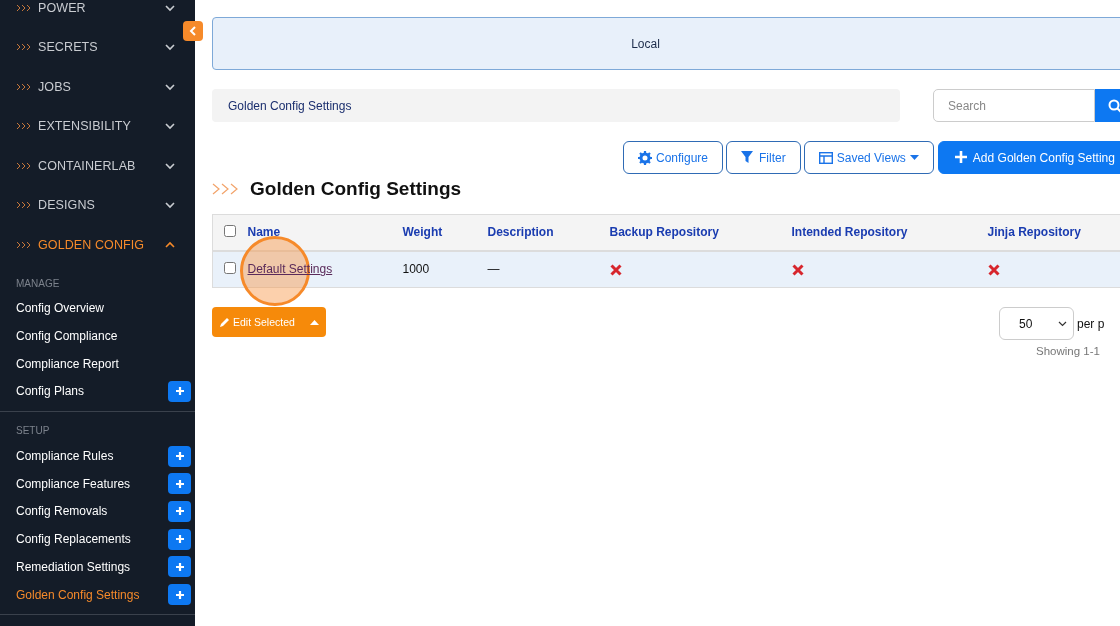 Image resolution: width=1120 pixels, height=626 pixels. Describe the element at coordinates (416, 269) in the screenshot. I see `table-cell: 1000` at that location.